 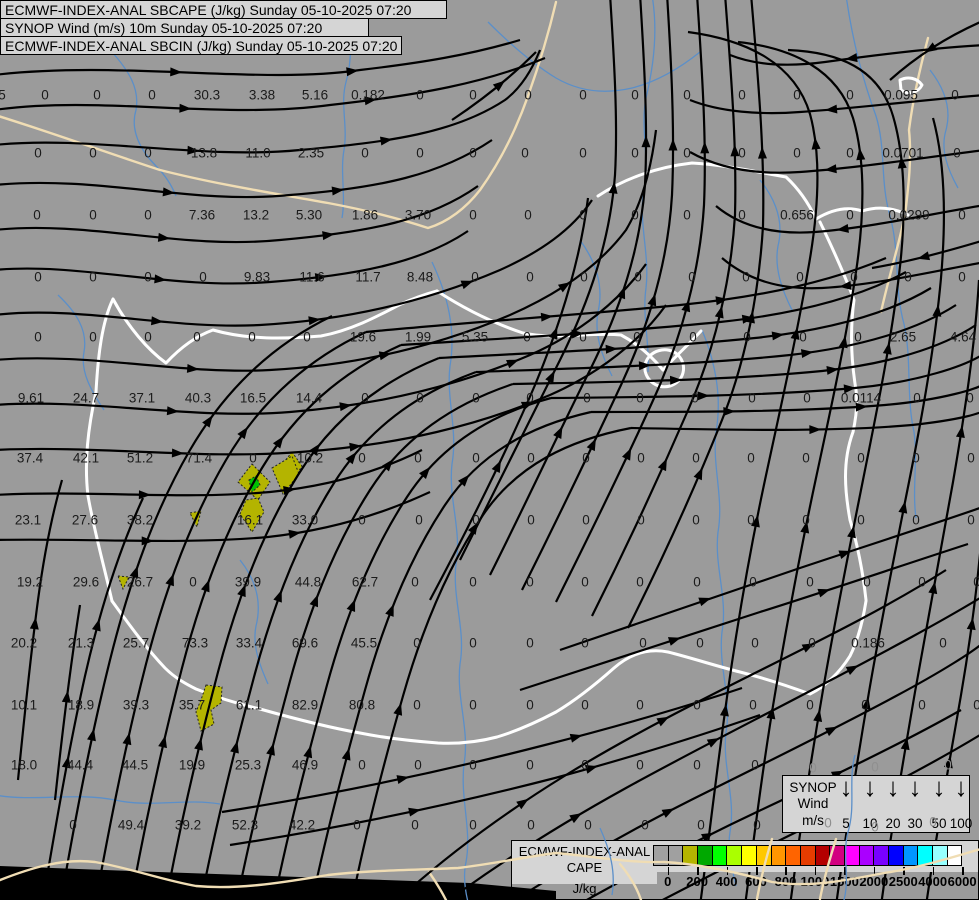 I want to click on cape-legend-unit: J/kg, so click(x=584, y=888).